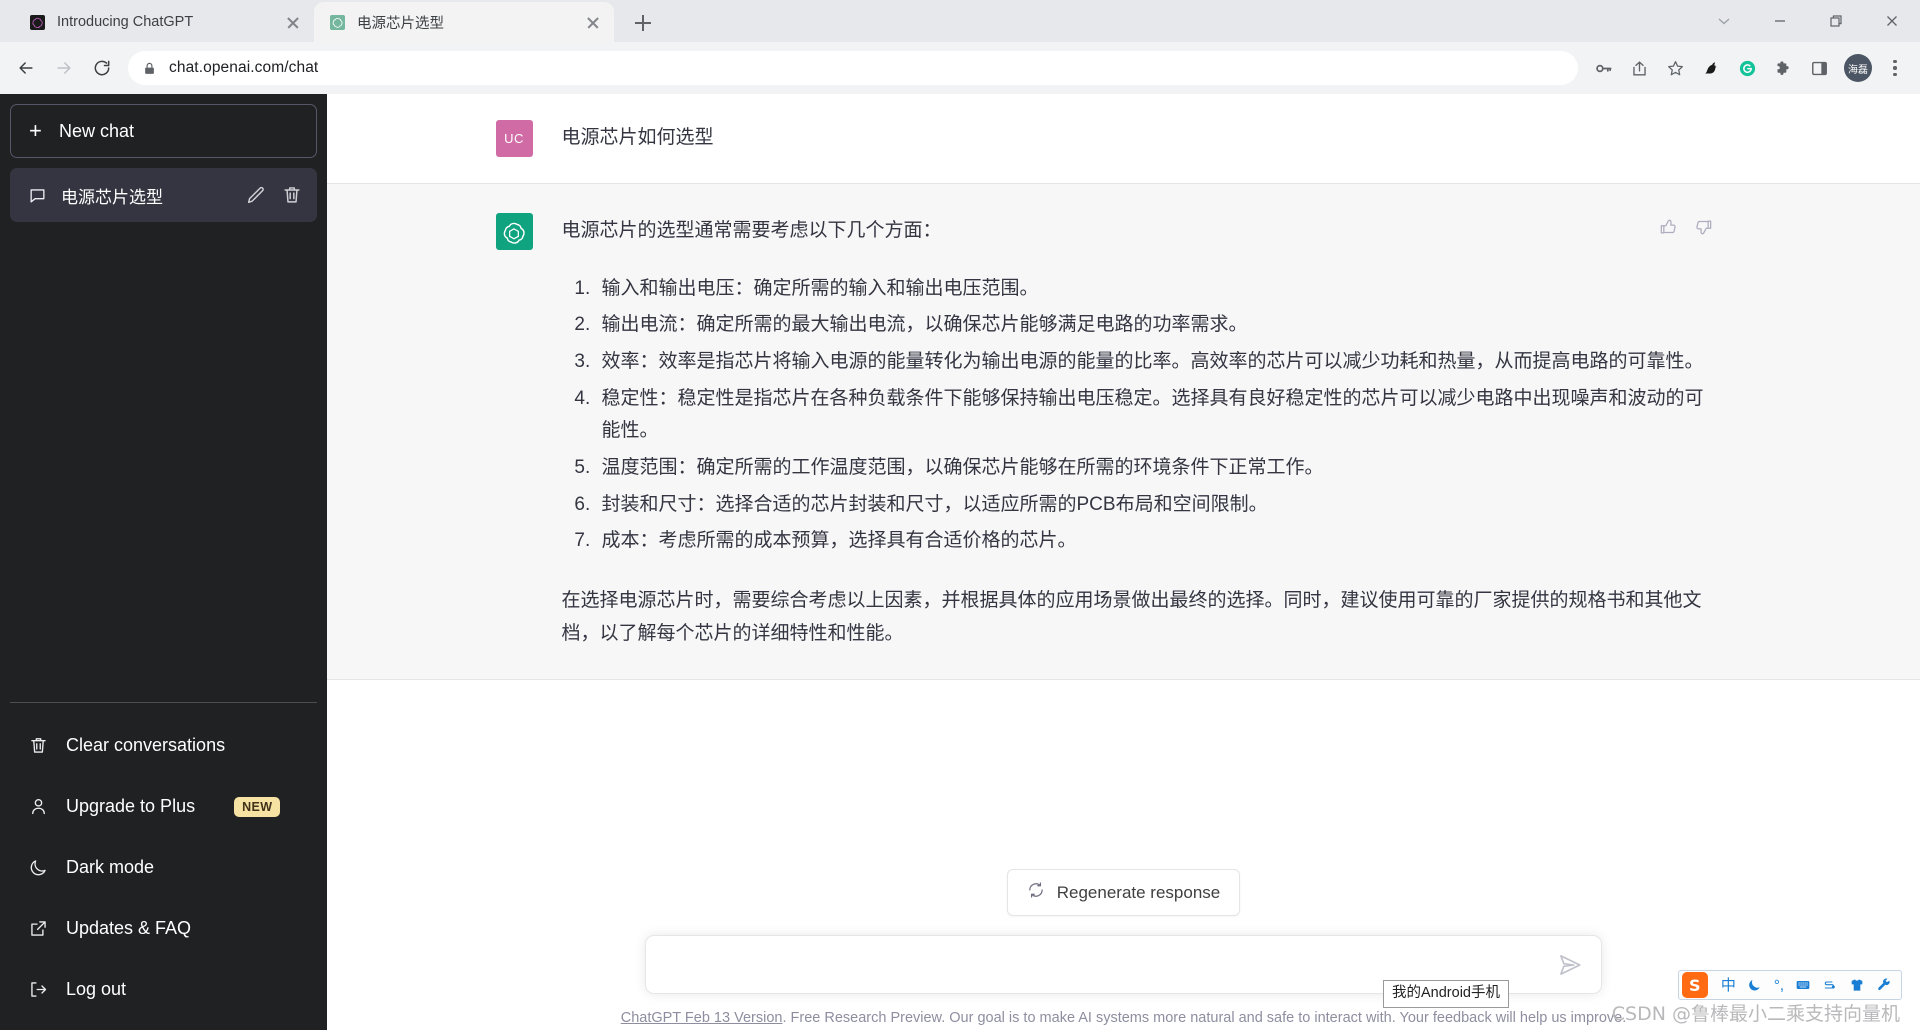 Image resolution: width=1920 pixels, height=1030 pixels. I want to click on conversation-title: 电源芯片选型, so click(112, 197).